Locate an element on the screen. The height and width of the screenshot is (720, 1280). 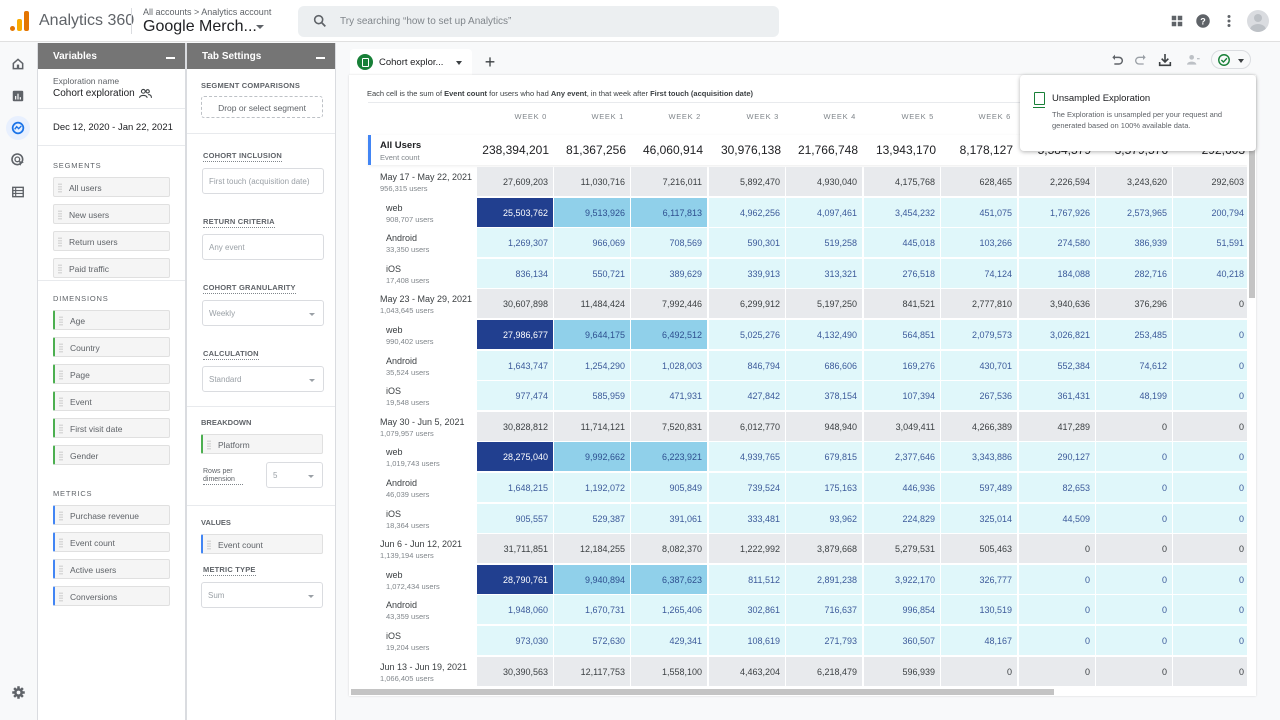
table-cell: 966,069 is located at coordinates (592, 243).